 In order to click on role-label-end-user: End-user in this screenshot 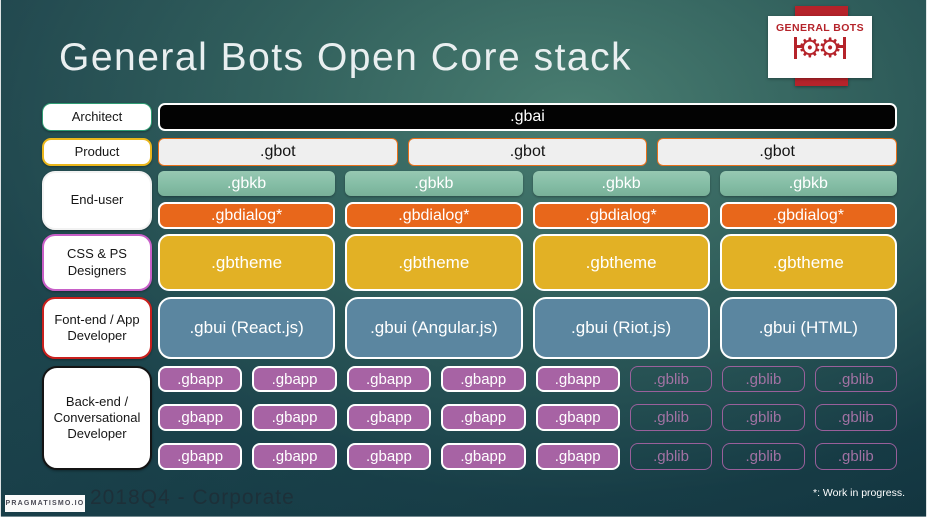, I will do `click(97, 200)`.